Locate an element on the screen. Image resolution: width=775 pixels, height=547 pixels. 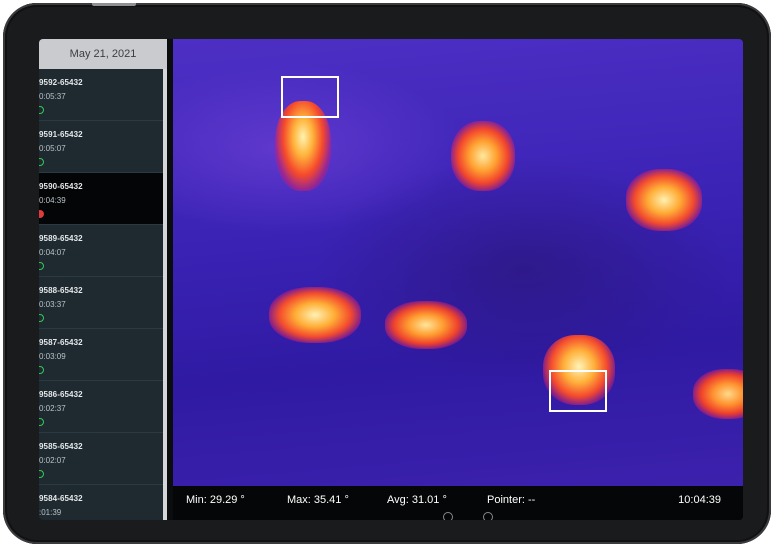
list-item: 9592-65432 0:05:37 is located at coordinates (103, 95).